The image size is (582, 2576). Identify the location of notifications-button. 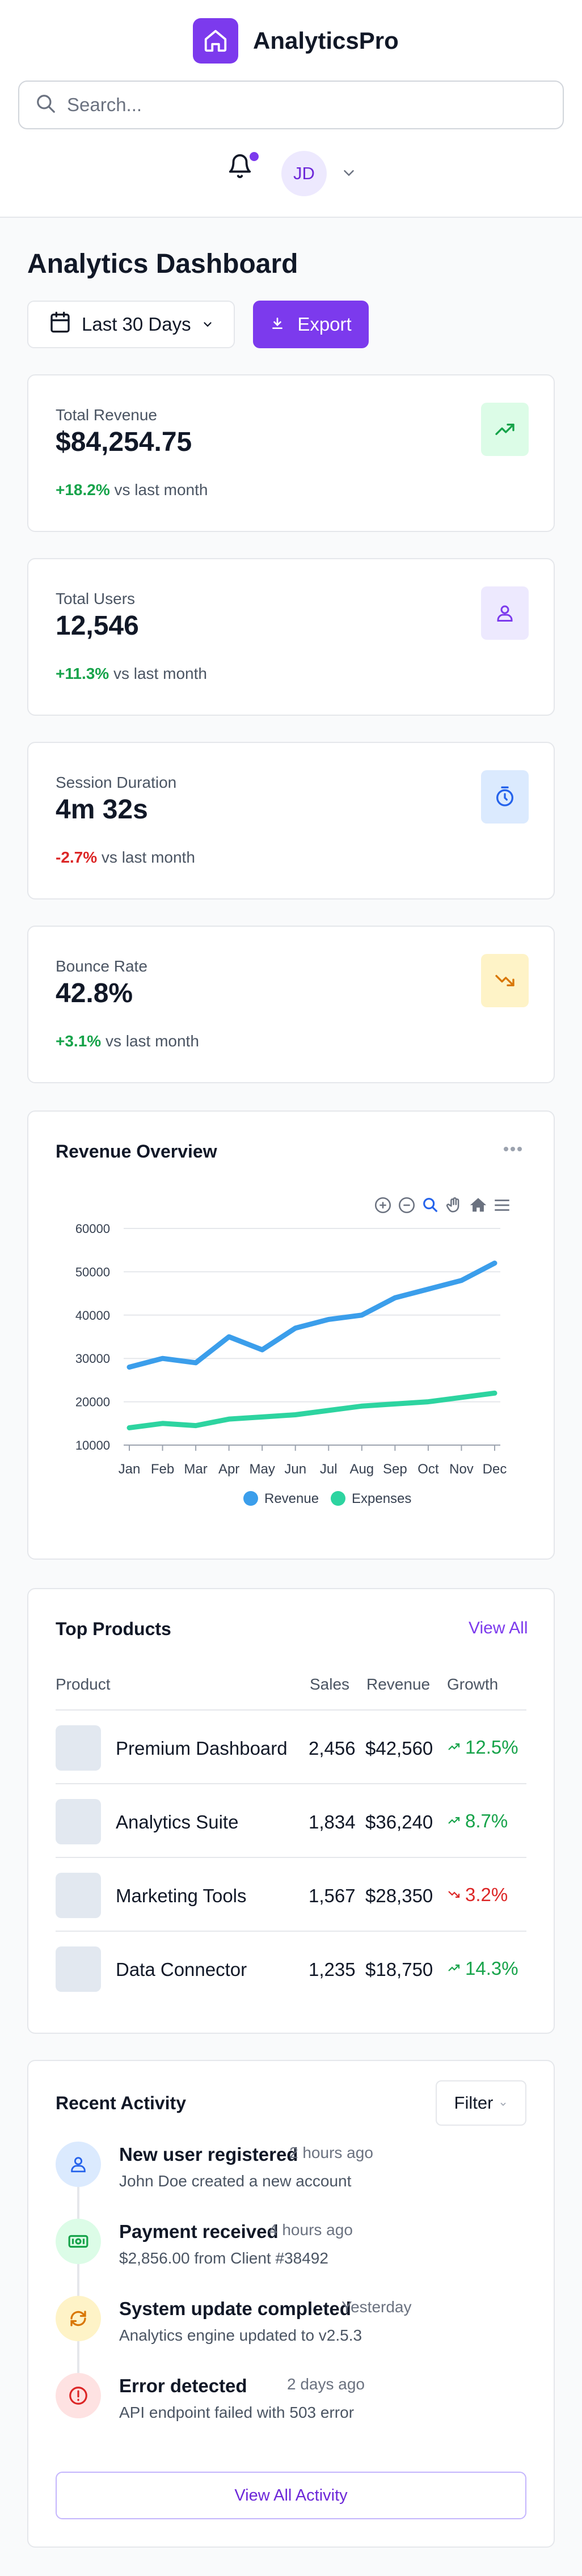
(243, 169).